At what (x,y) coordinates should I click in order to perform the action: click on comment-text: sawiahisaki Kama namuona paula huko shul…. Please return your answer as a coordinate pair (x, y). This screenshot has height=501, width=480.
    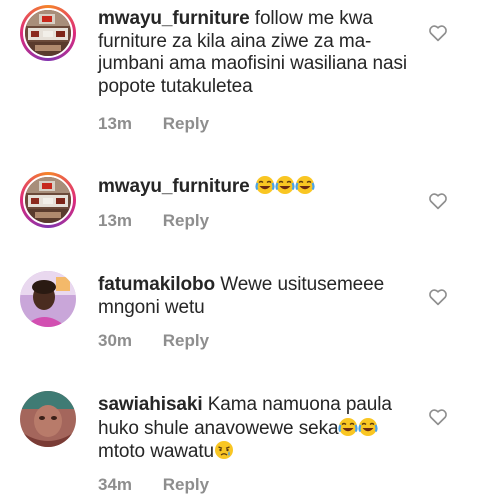
    Looking at the image, I should click on (257, 429).